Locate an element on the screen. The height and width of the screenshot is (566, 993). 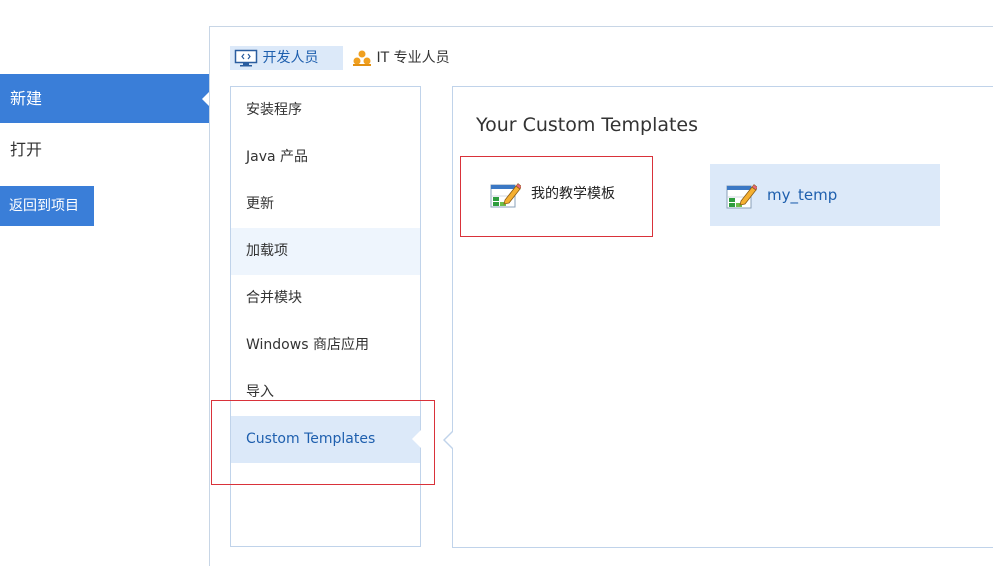
tab-developer: 开发人员 is located at coordinates (286, 58).